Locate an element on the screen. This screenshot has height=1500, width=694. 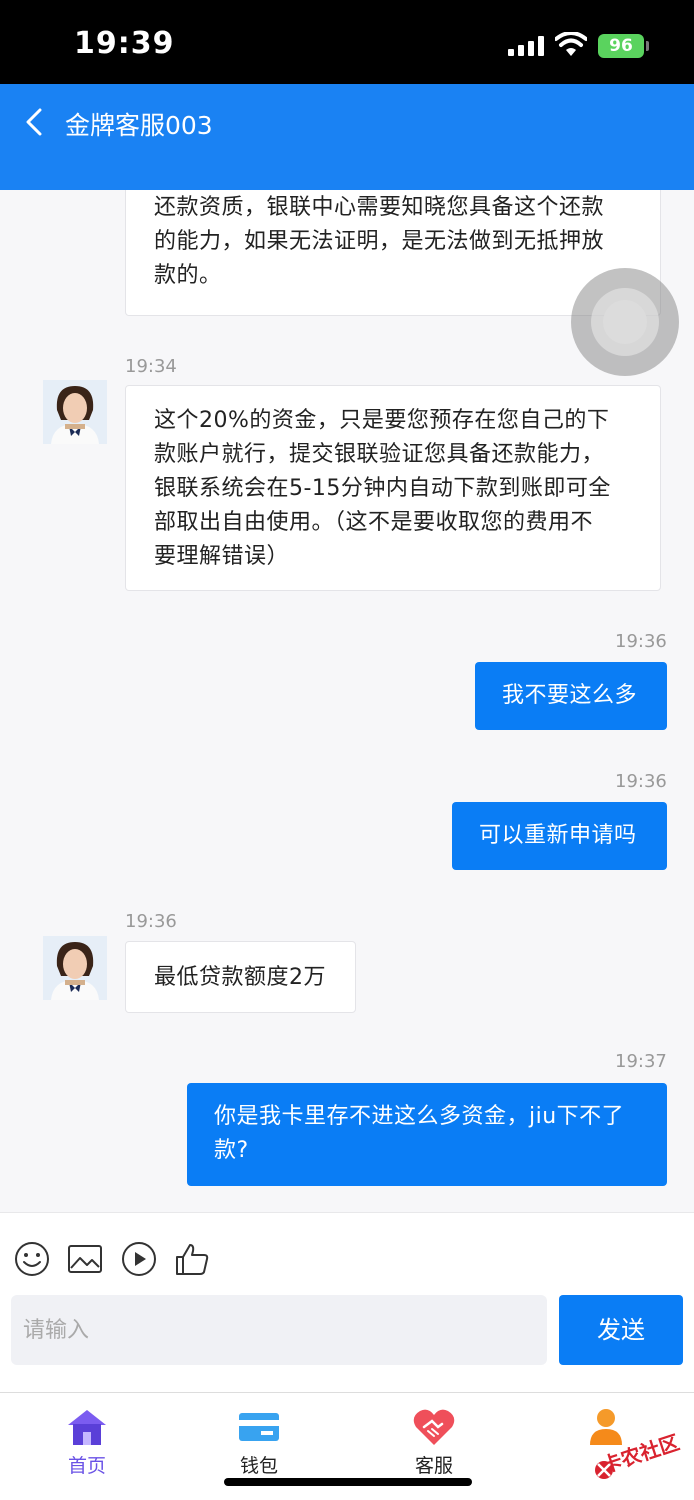
message-line: 你是我卡里存不进这么多资金，jiu下不了 is located at coordinates (419, 1116).